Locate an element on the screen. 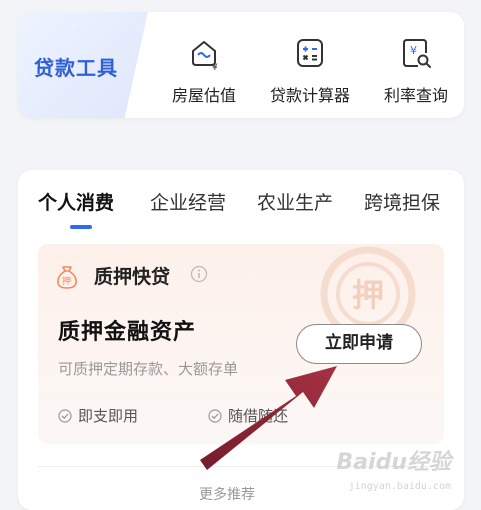 The width and height of the screenshot is (481, 510). tool-label: 房屋估值 is located at coordinates (203, 95).